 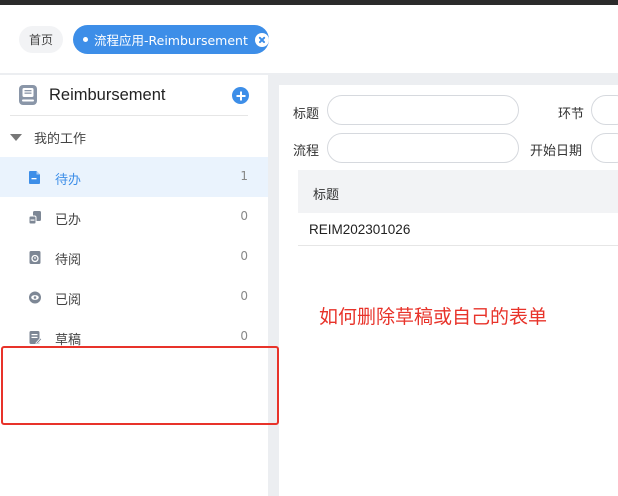 I want to click on sidebar-item-to-read: 待阅 0, so click(x=134, y=257).